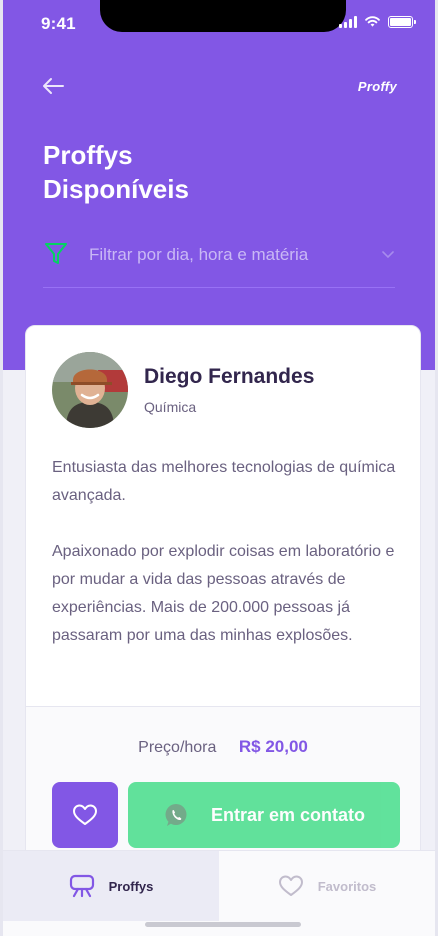 The height and width of the screenshot is (936, 438). I want to click on device-notch, so click(223, 16).